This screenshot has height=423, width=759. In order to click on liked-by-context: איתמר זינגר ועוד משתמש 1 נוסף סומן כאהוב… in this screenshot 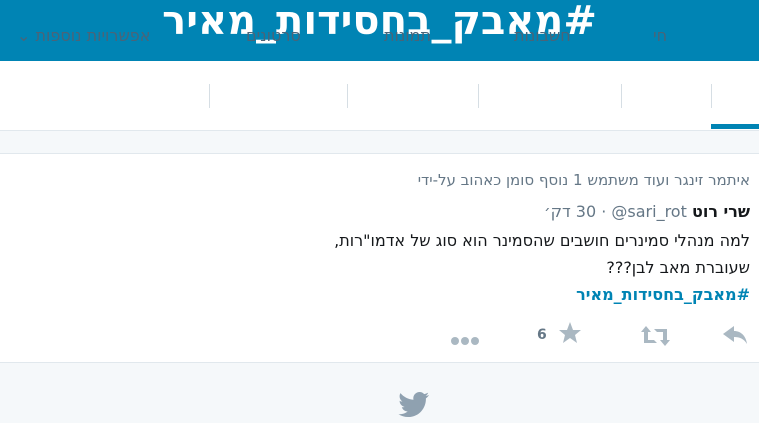, I will do `click(583, 180)`.